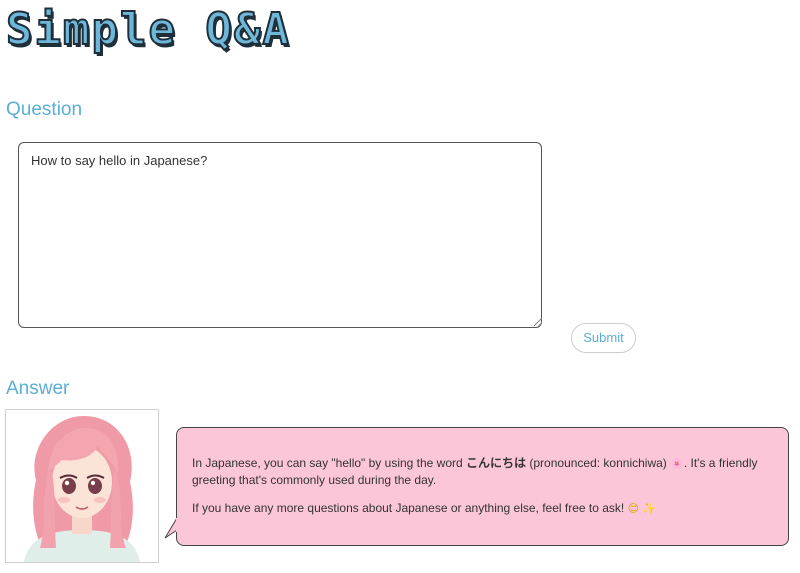 This screenshot has width=800, height=573. What do you see at coordinates (633, 508) in the screenshot?
I see `smiling-face-icon: 😊` at bounding box center [633, 508].